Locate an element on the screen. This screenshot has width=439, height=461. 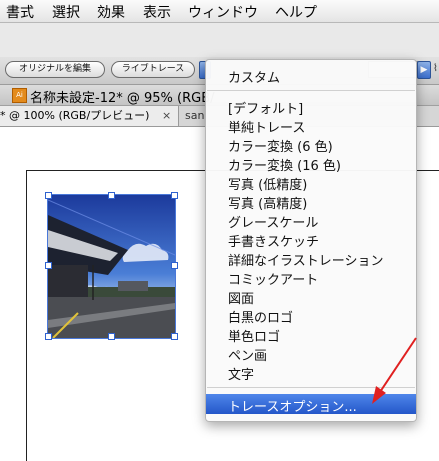
menu-item-preset: カラー変換 (6 色) is located at coordinates (280, 145).